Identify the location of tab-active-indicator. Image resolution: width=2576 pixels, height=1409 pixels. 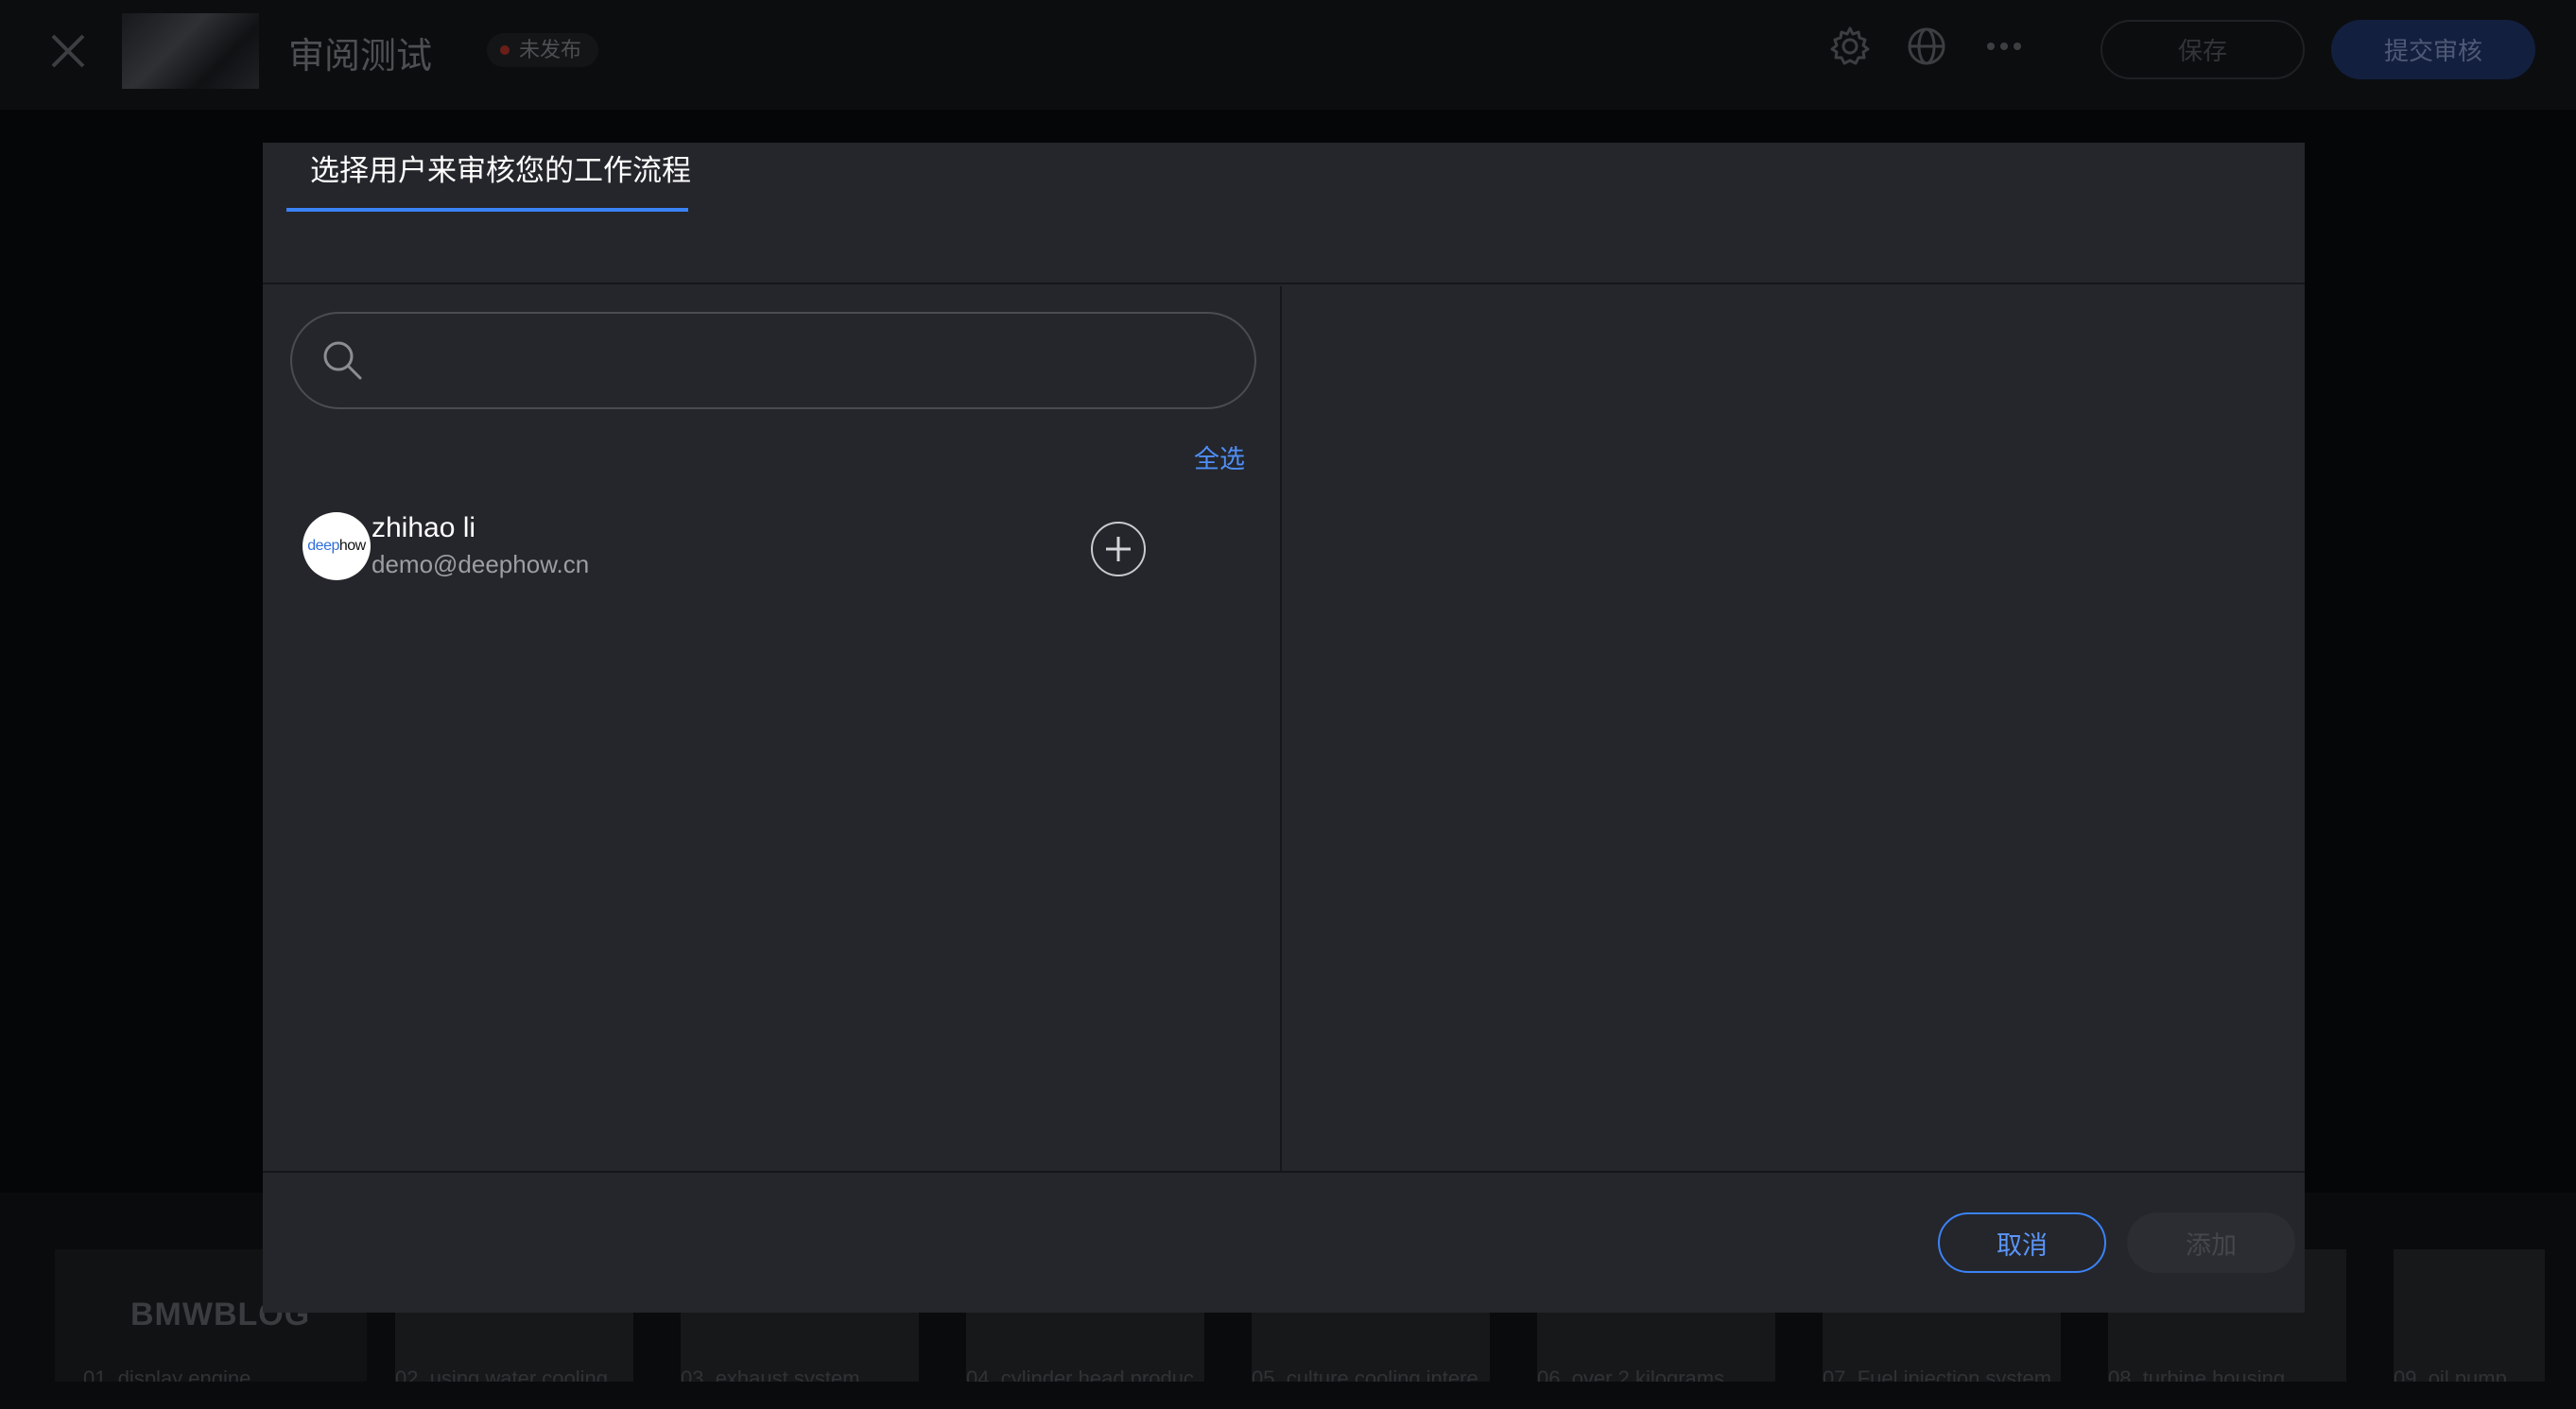
(487, 210).